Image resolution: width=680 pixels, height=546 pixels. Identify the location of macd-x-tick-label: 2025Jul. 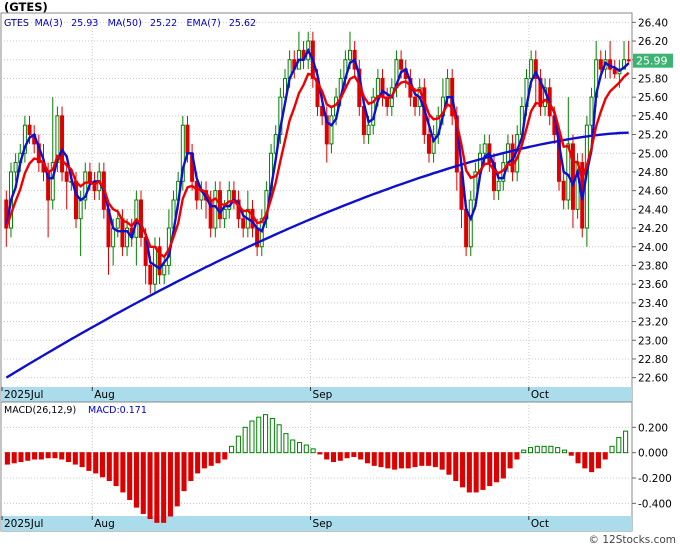
(23, 524).